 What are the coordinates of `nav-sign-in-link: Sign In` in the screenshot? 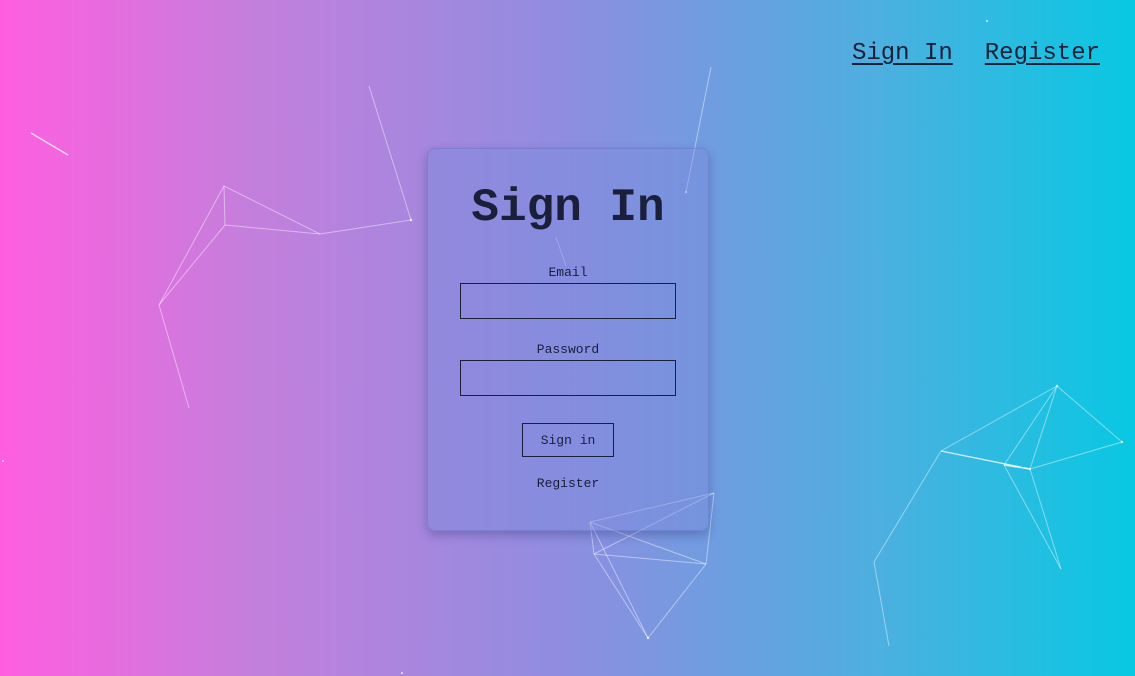 It's located at (902, 53).